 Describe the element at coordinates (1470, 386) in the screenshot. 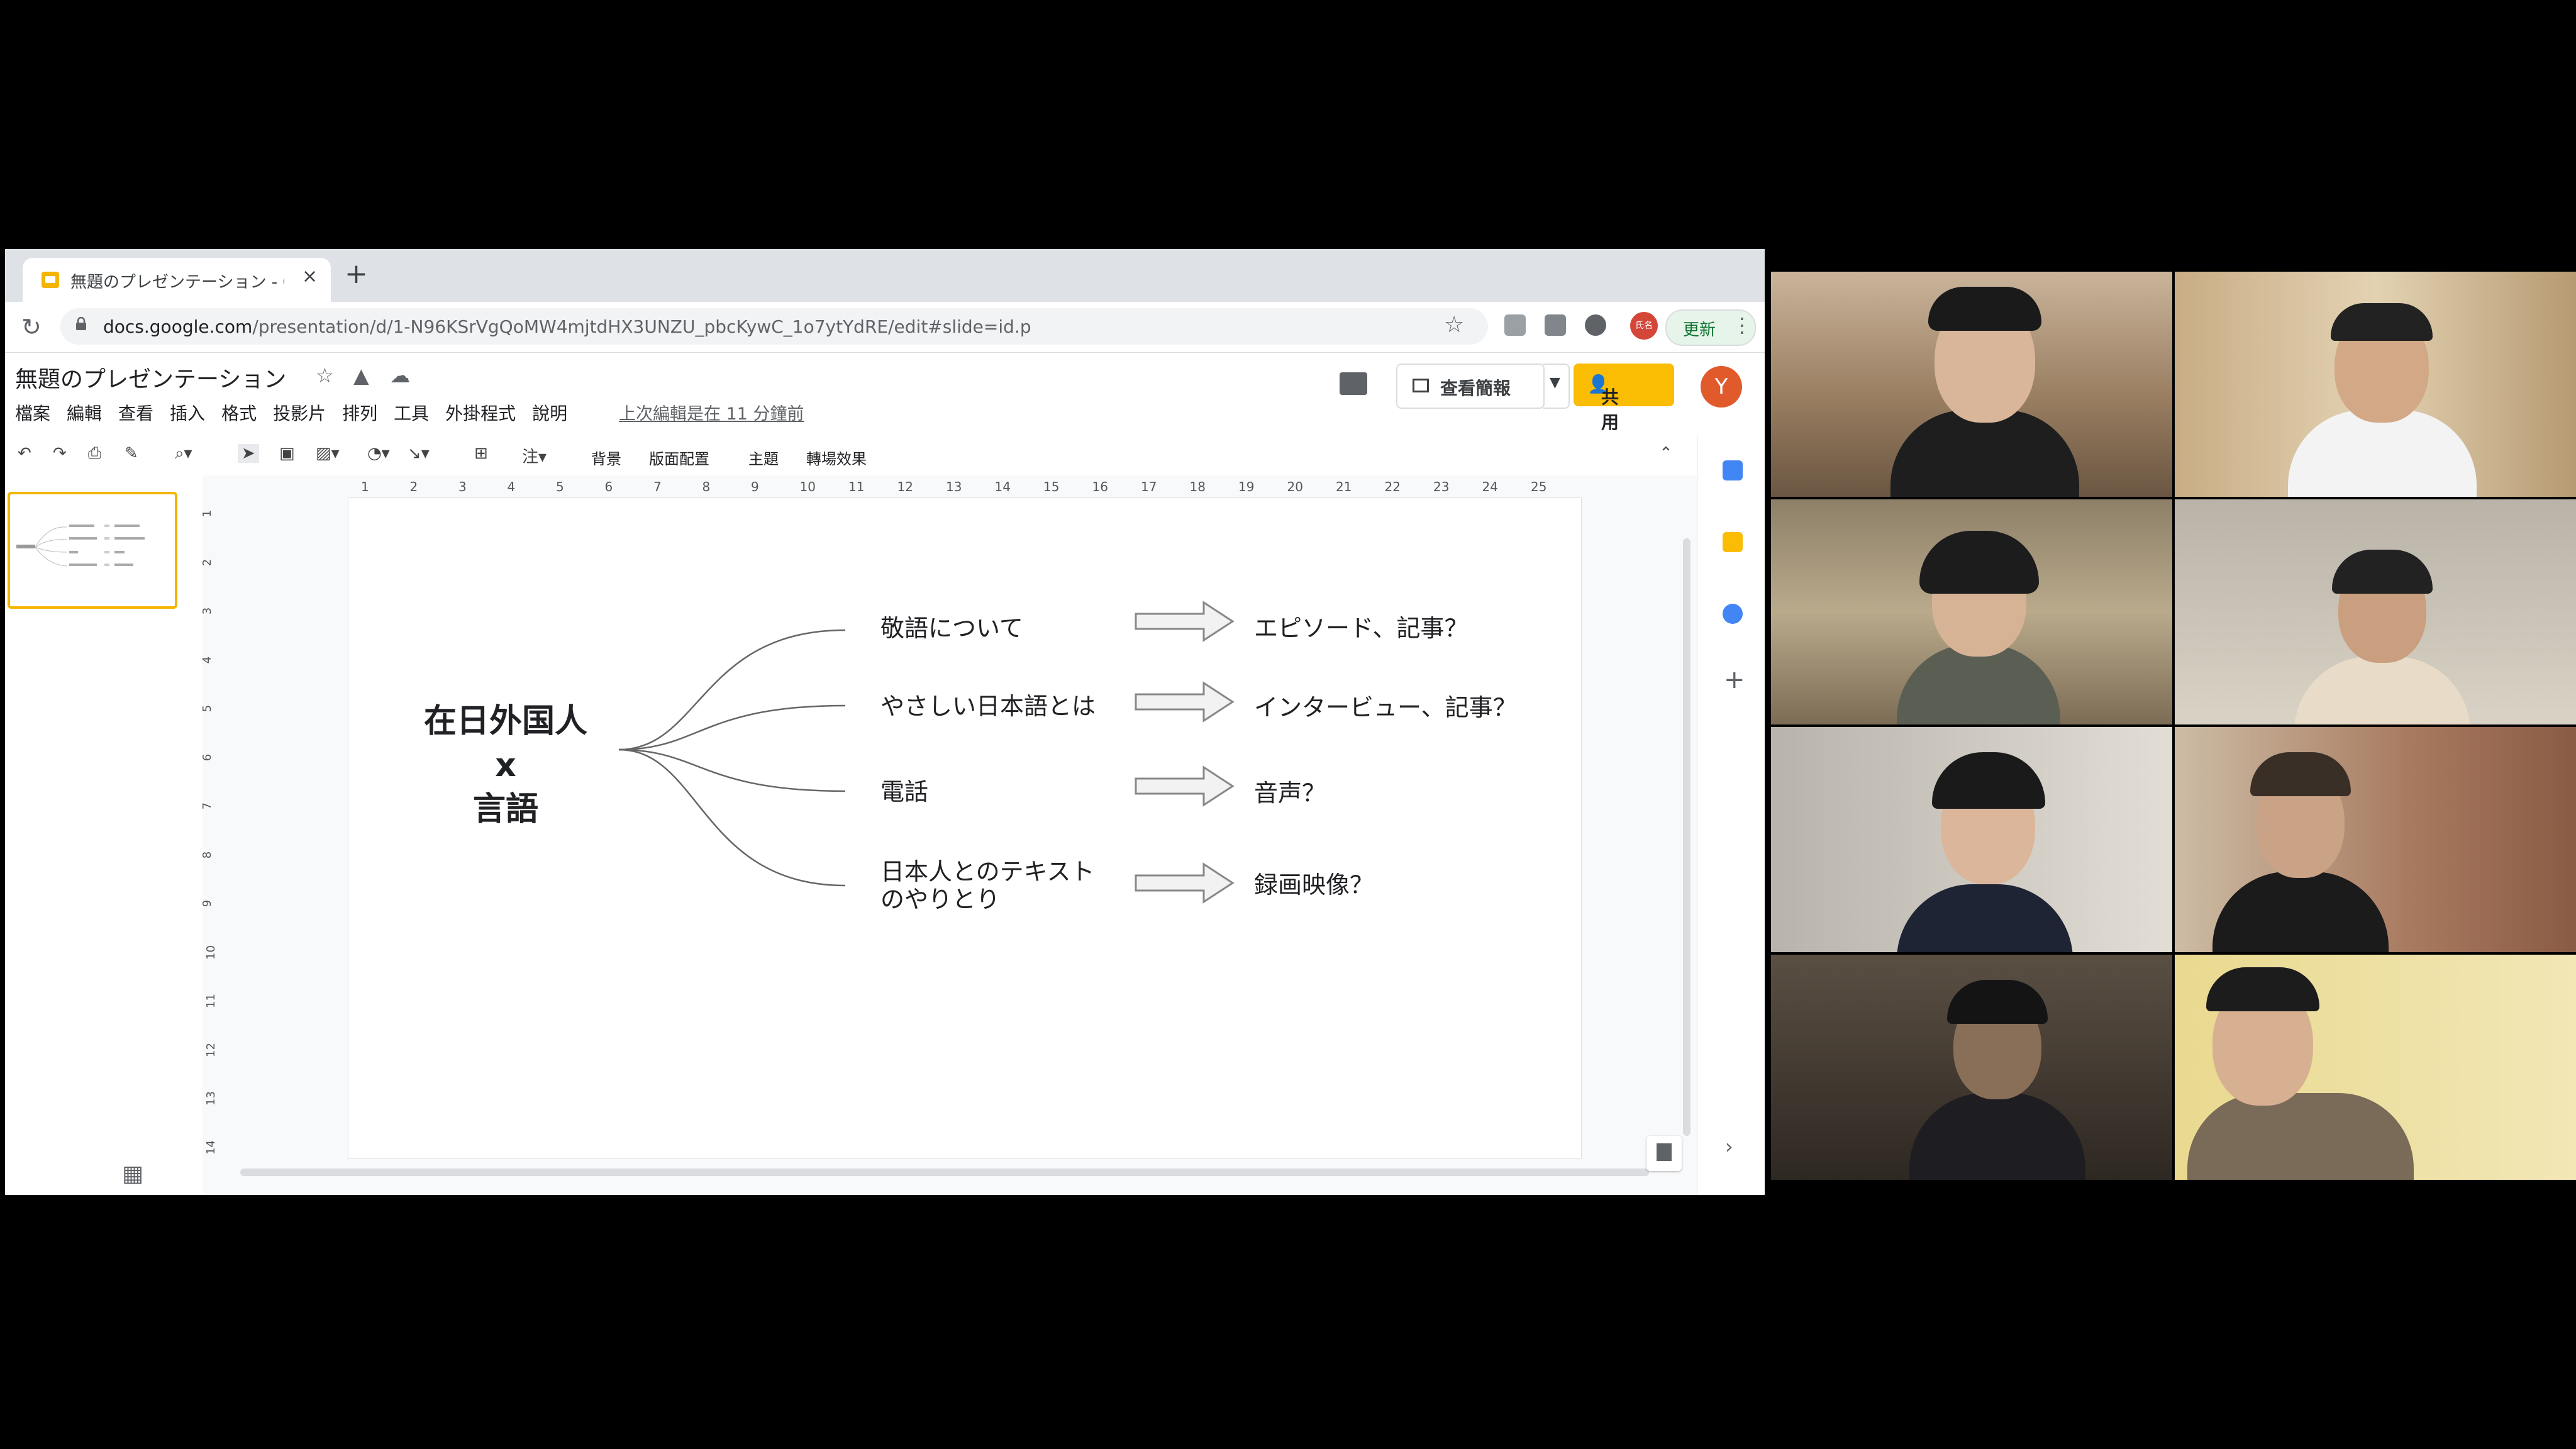

I see `present-button: 查看簡報` at that location.